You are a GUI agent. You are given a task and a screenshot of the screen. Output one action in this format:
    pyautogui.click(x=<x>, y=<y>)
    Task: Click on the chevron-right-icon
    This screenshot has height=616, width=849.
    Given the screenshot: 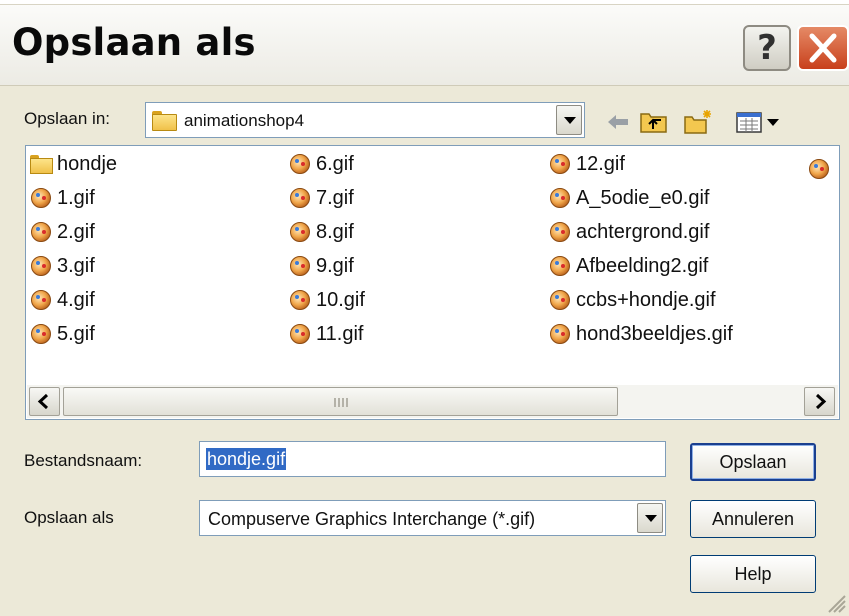 What is the action you would take?
    pyautogui.click(x=821, y=401)
    